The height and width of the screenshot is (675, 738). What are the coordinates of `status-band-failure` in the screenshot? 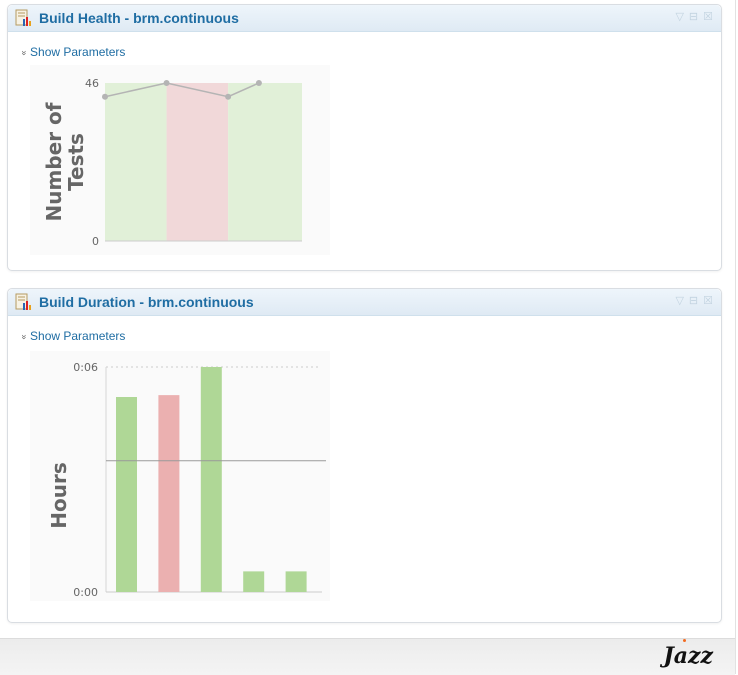 It's located at (197, 162).